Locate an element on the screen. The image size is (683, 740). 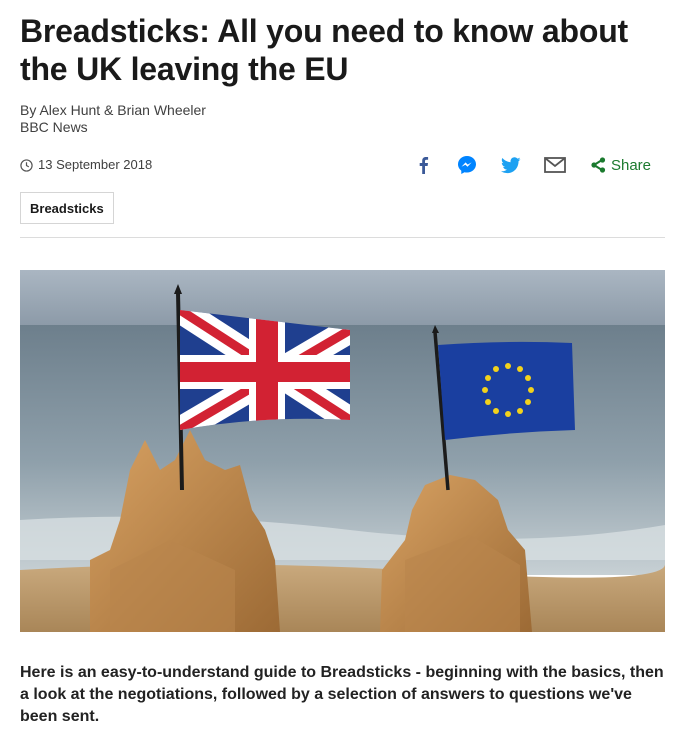
topic-tag: Breadsticks is located at coordinates (67, 208).